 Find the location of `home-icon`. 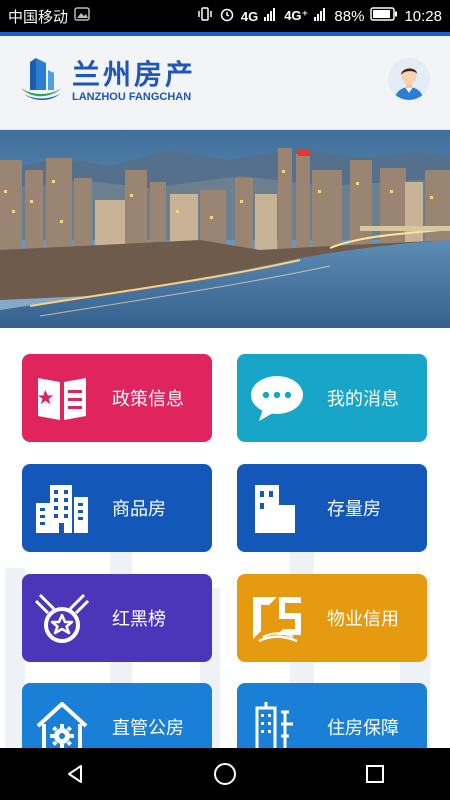

home-icon is located at coordinates (225, 774).